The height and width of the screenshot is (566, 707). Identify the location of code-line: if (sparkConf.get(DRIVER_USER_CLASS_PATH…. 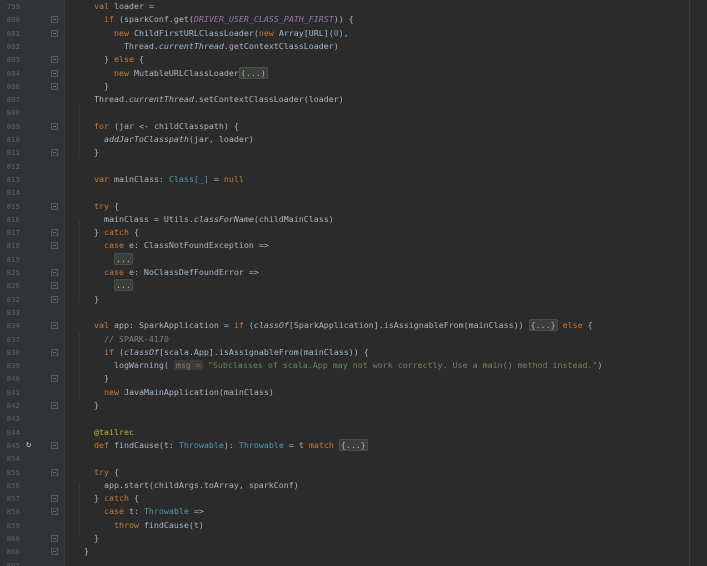
(385, 19).